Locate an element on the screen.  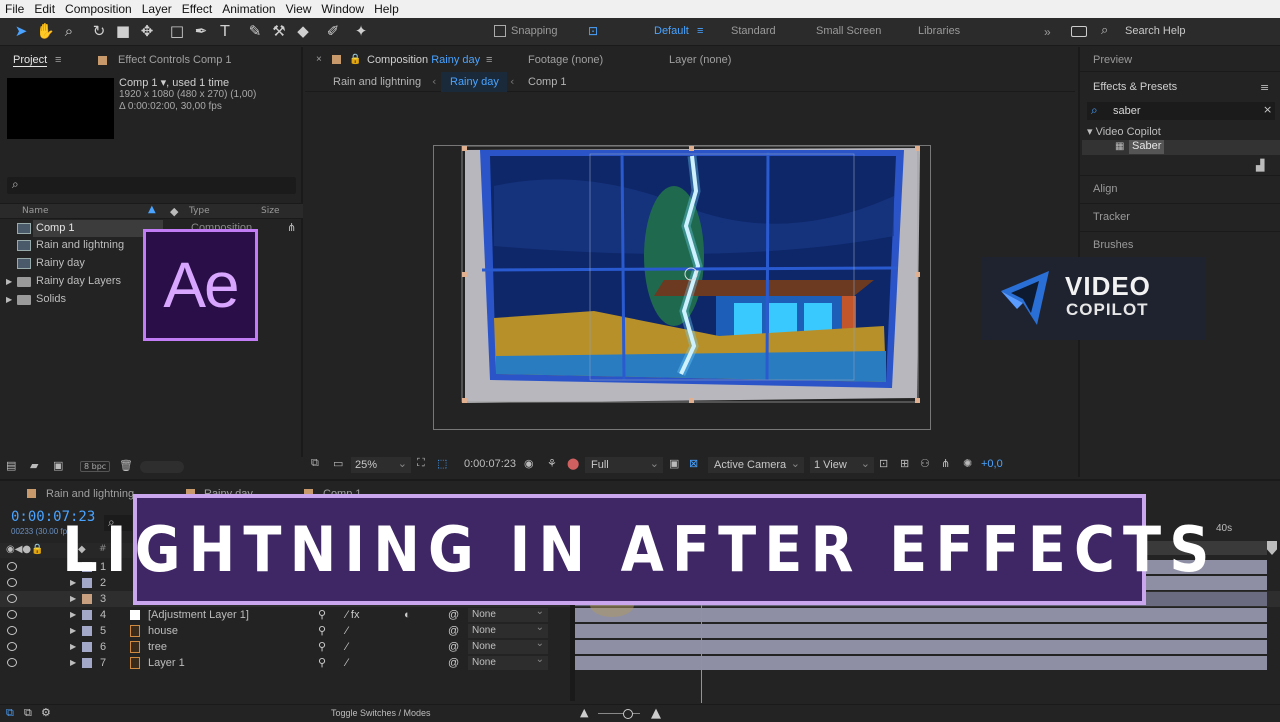
interpret-footage-icon: ▤ is located at coordinates (11, 465).